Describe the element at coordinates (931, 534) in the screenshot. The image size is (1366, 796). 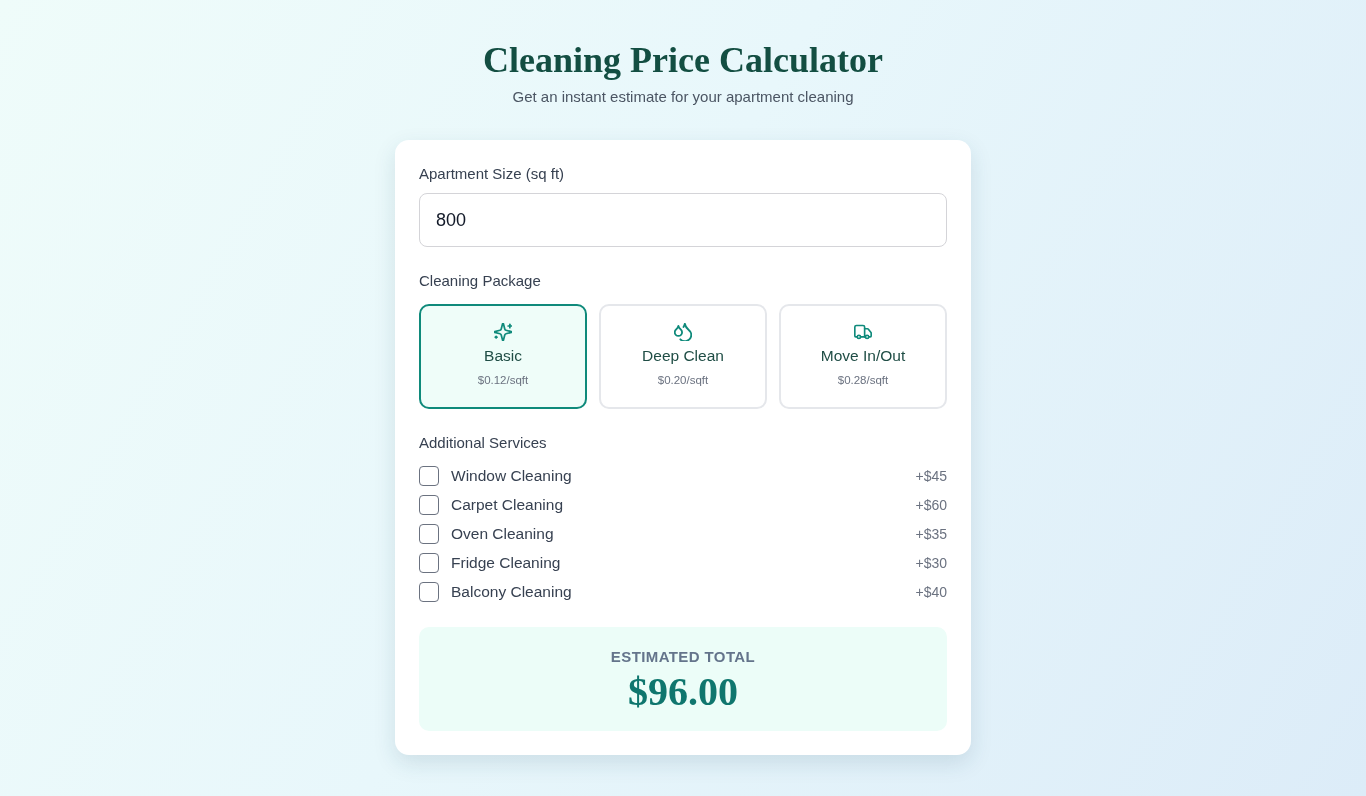
I see `service-price: +$35` at that location.